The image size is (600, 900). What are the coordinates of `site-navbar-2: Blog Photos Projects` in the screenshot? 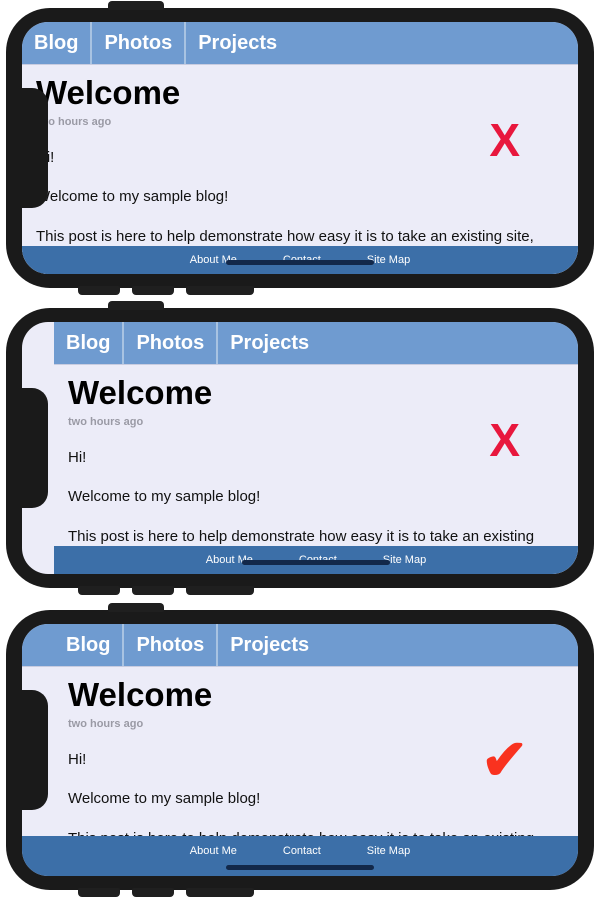 It's located at (316, 343).